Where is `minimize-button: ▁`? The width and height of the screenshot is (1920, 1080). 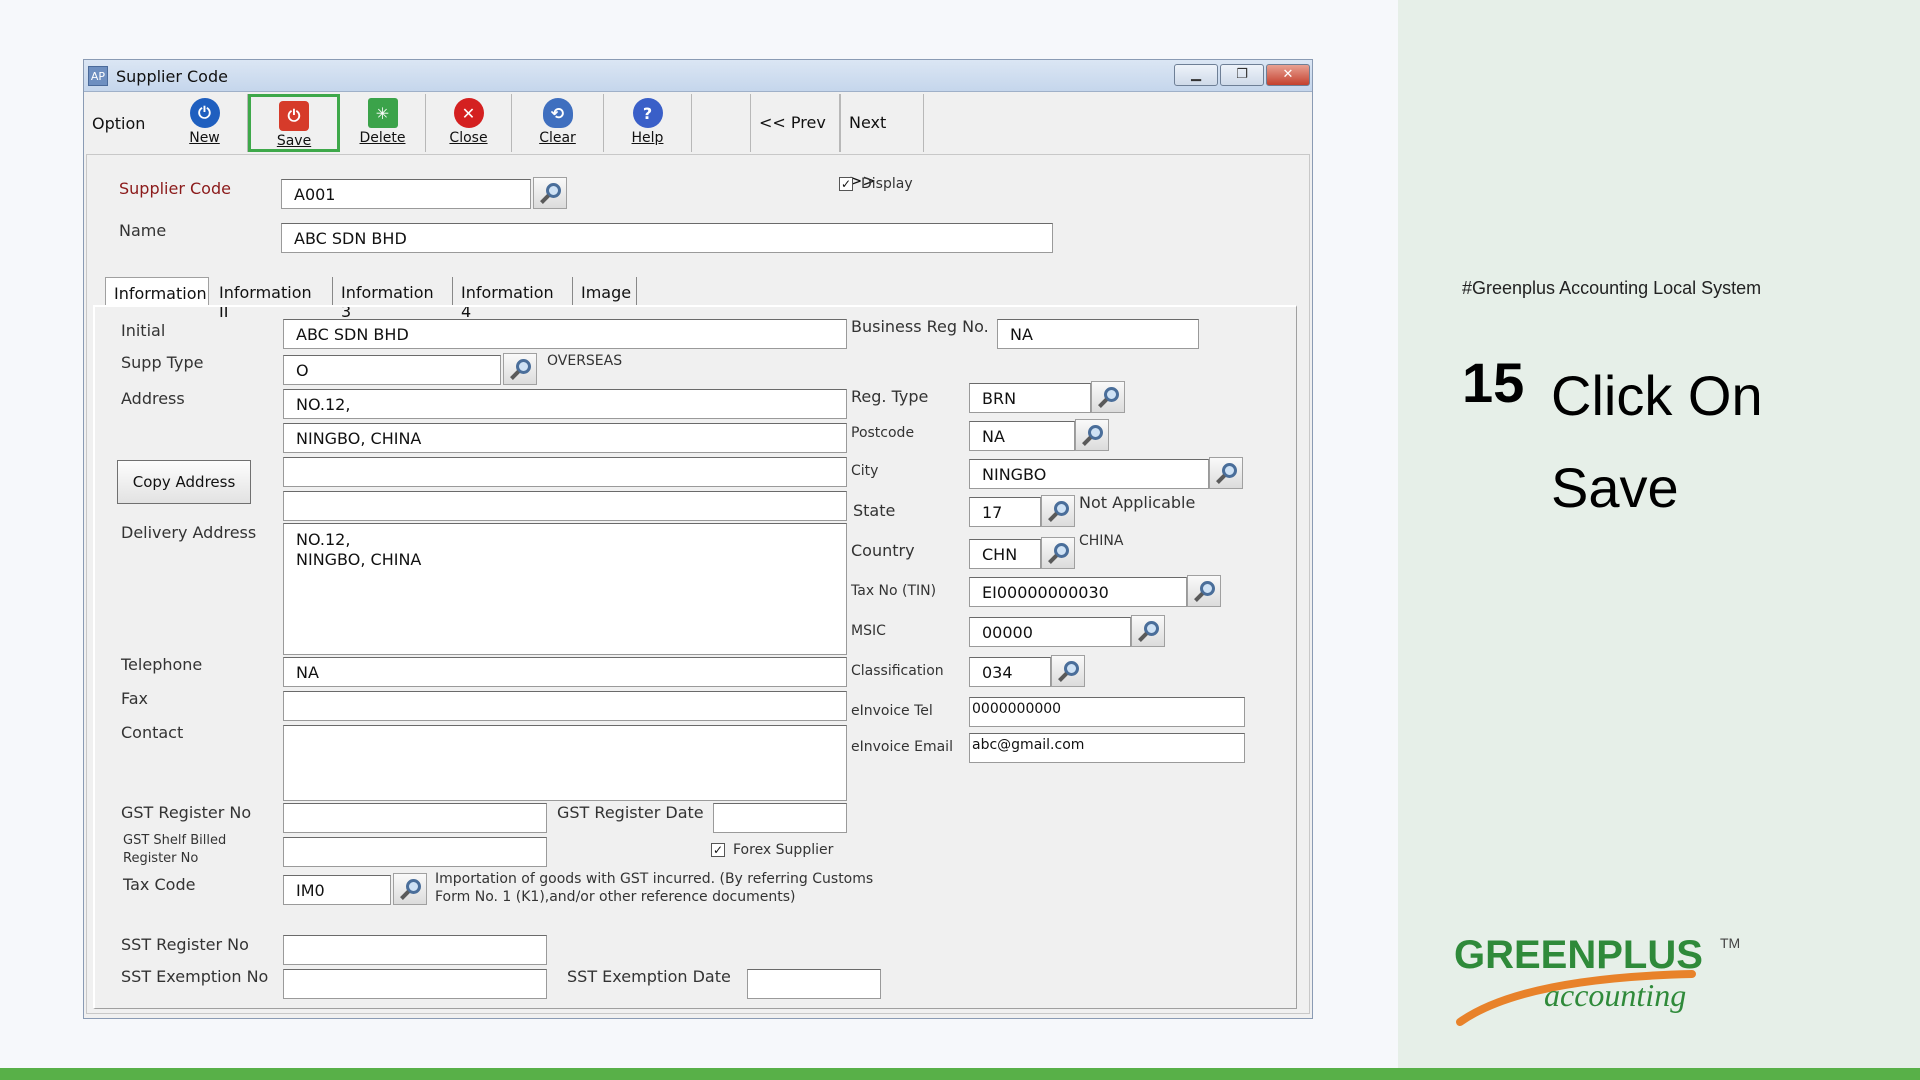 minimize-button: ▁ is located at coordinates (1196, 75).